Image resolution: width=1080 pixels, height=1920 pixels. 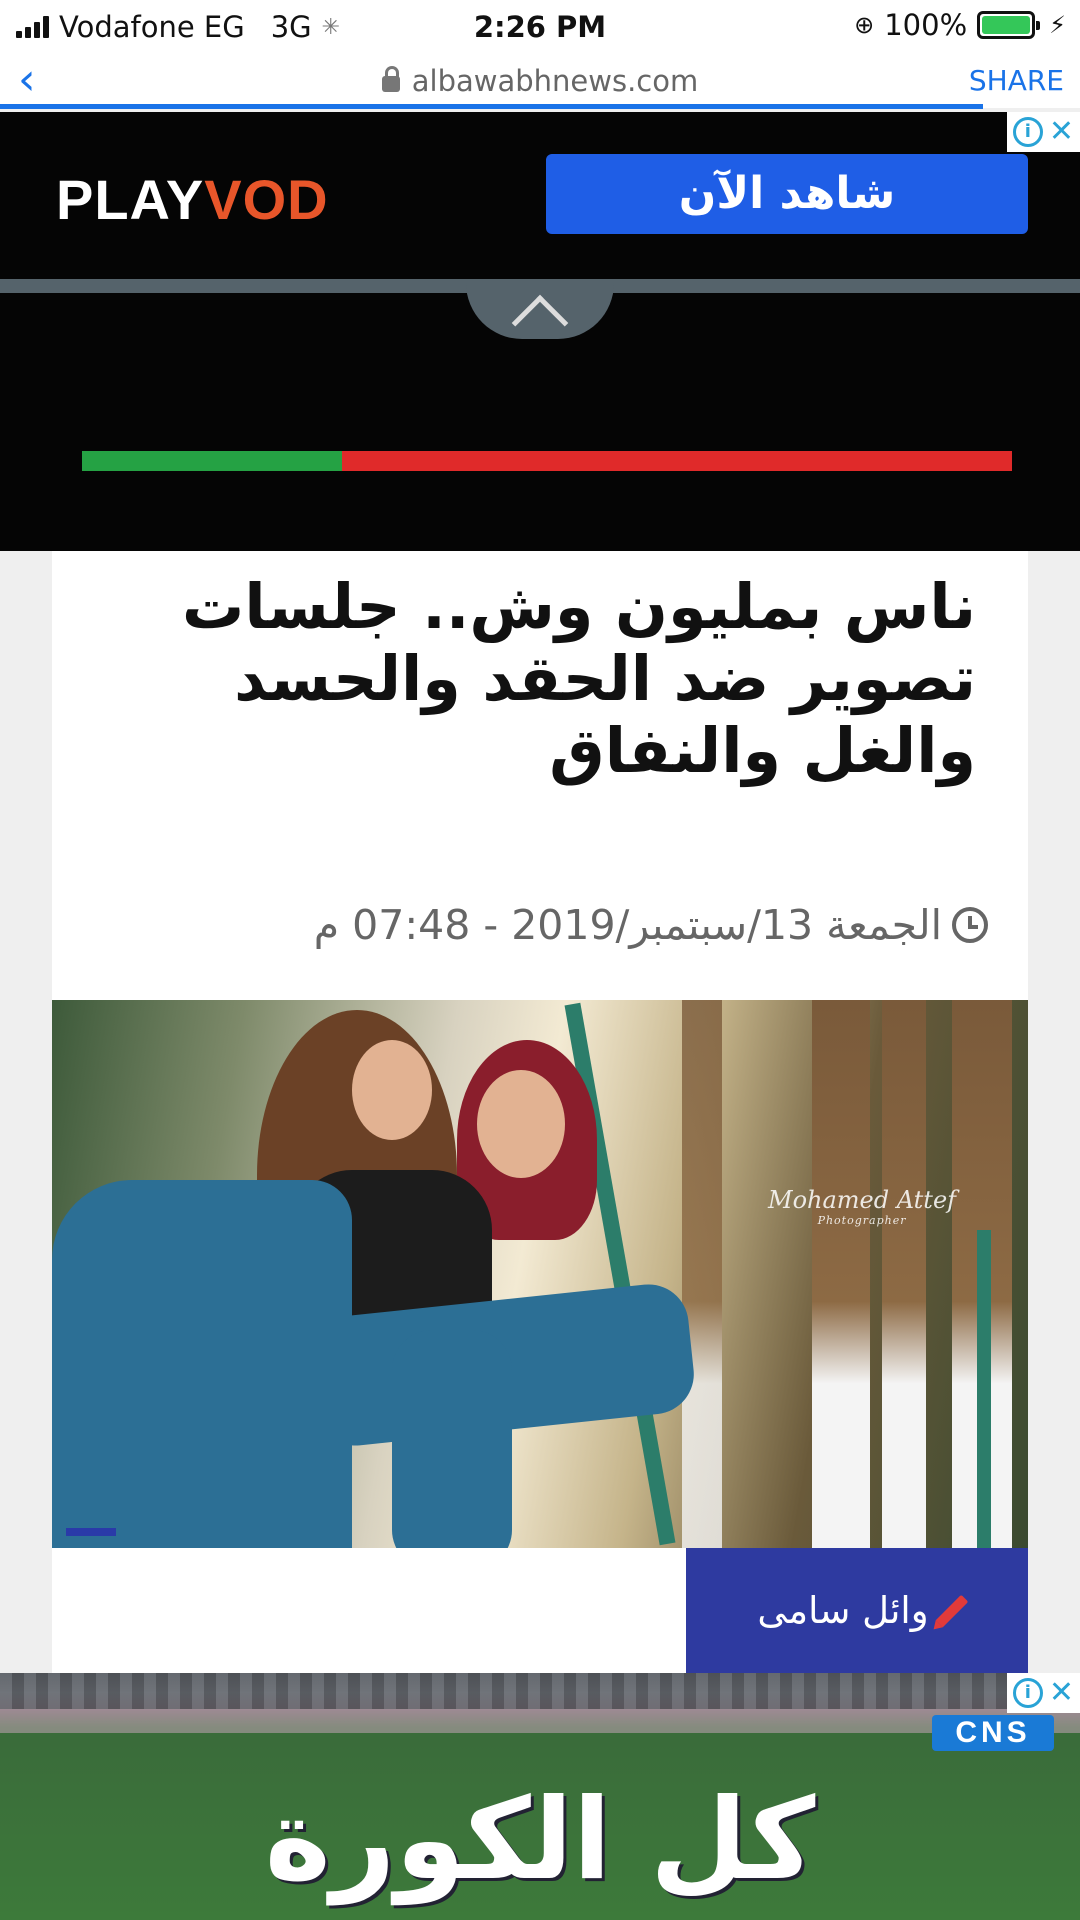 I want to click on playvod-logo: PLAYVOD, so click(x=192, y=199).